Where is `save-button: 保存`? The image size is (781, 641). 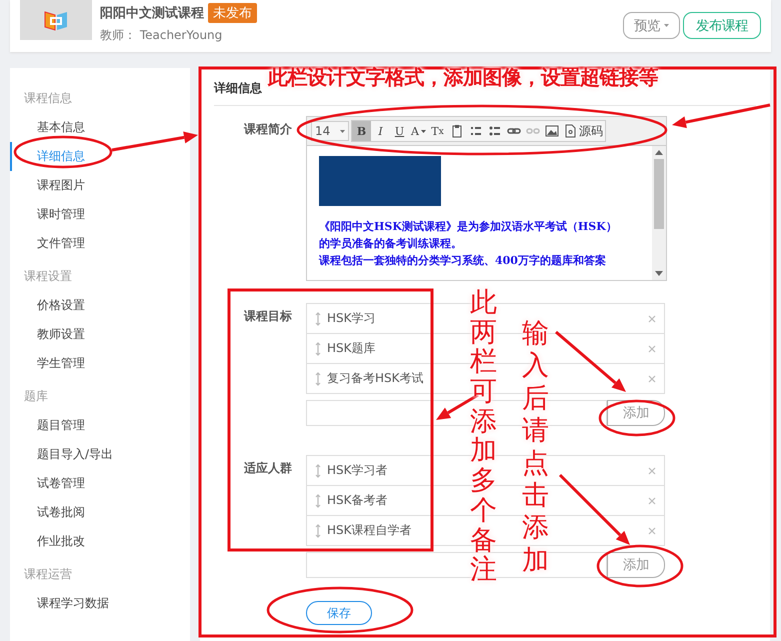 save-button: 保存 is located at coordinates (339, 613).